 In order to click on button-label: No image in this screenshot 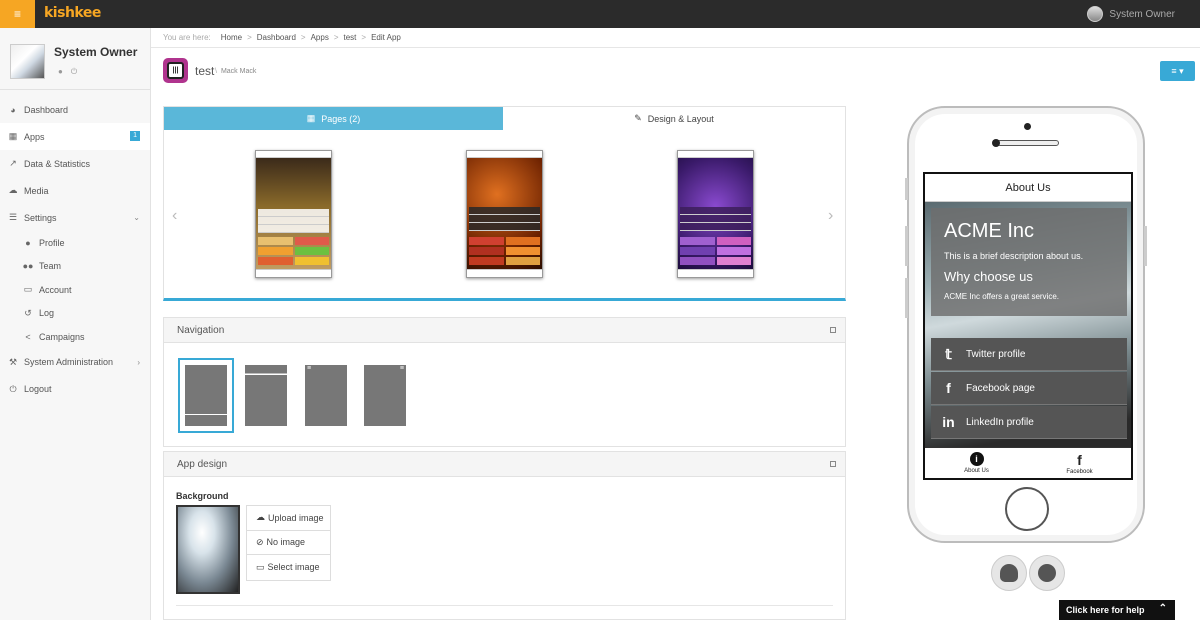, I will do `click(286, 542)`.